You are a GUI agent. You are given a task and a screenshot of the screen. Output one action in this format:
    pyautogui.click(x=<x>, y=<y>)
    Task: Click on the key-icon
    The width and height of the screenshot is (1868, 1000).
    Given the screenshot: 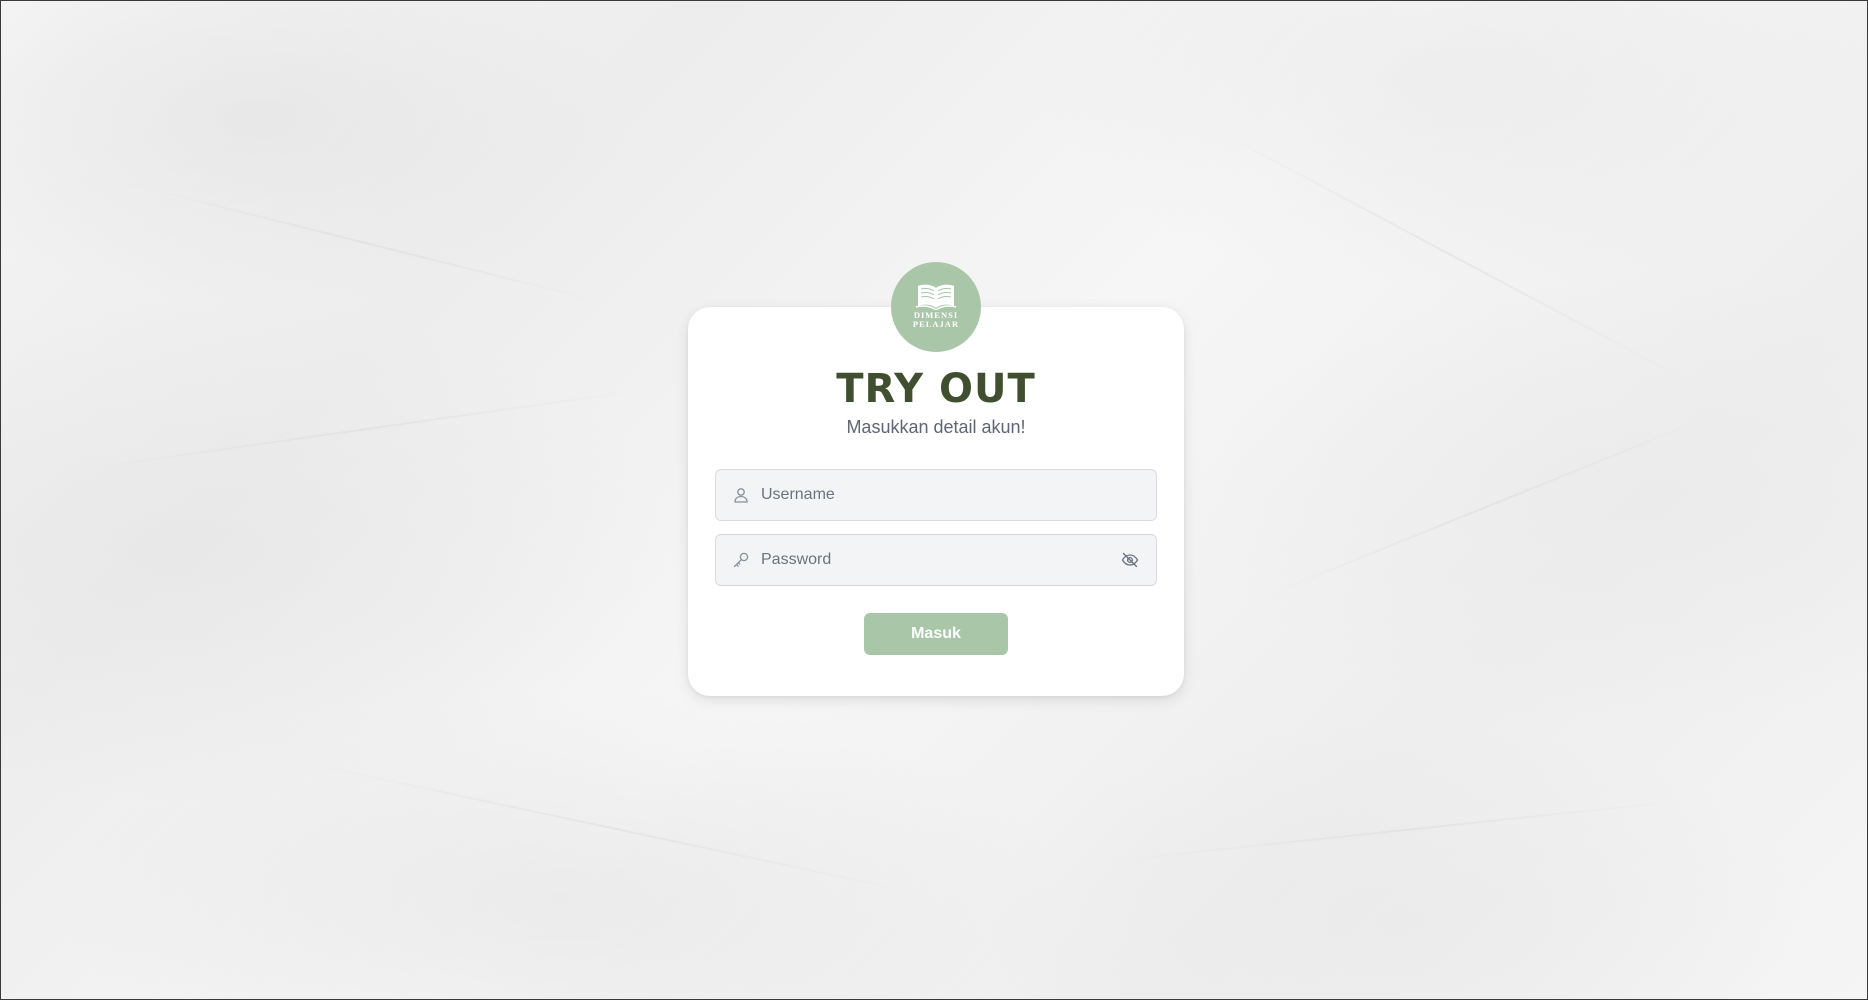 What is the action you would take?
    pyautogui.click(x=741, y=560)
    